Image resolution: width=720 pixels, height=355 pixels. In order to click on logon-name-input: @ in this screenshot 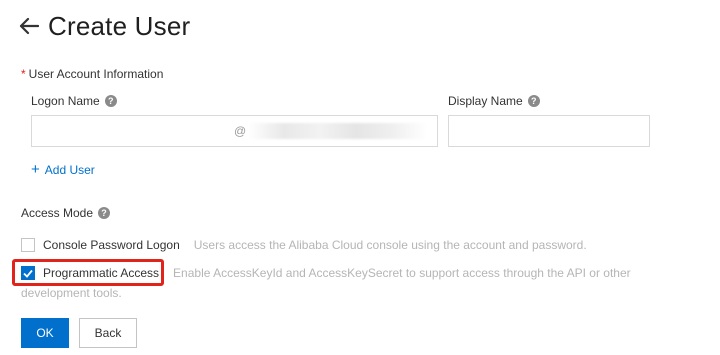, I will do `click(234, 131)`.